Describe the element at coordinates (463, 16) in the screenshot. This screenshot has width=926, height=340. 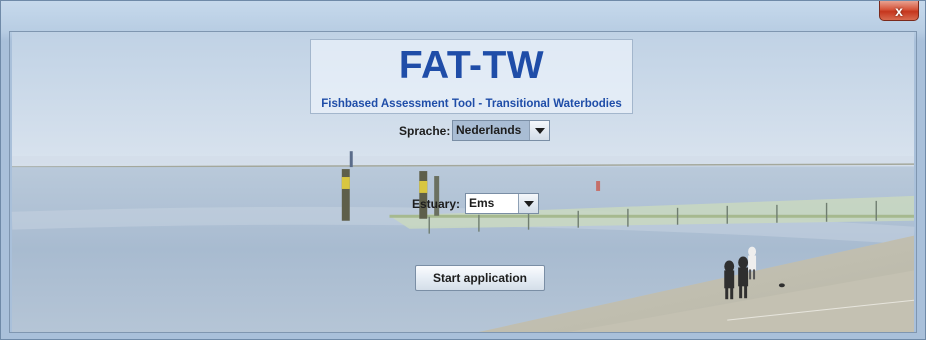
I see `title-bar: x` at that location.